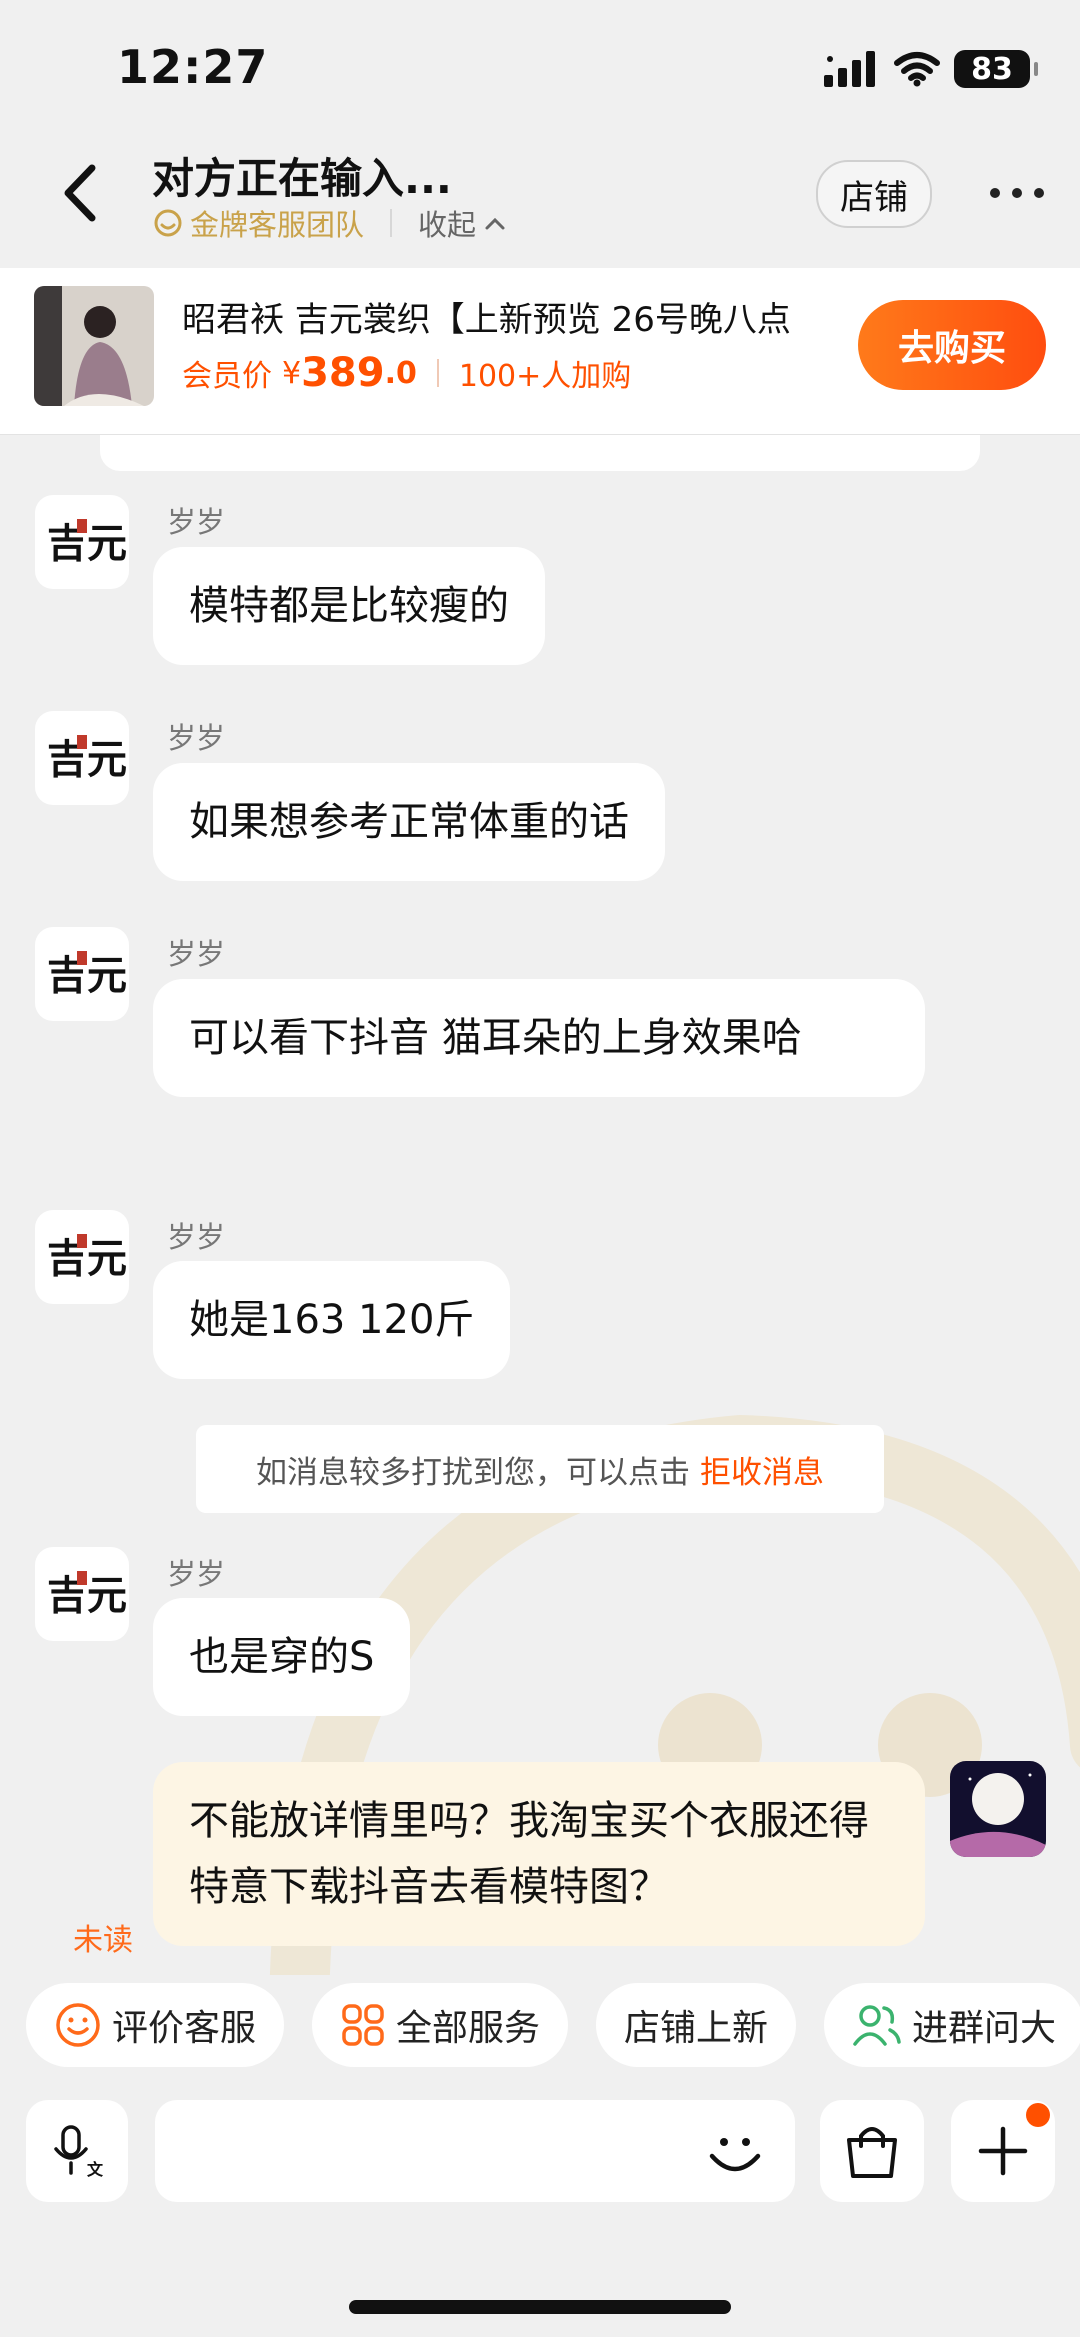 The width and height of the screenshot is (1080, 2337). I want to click on store-new-button: 店铺上新, so click(696, 2025).